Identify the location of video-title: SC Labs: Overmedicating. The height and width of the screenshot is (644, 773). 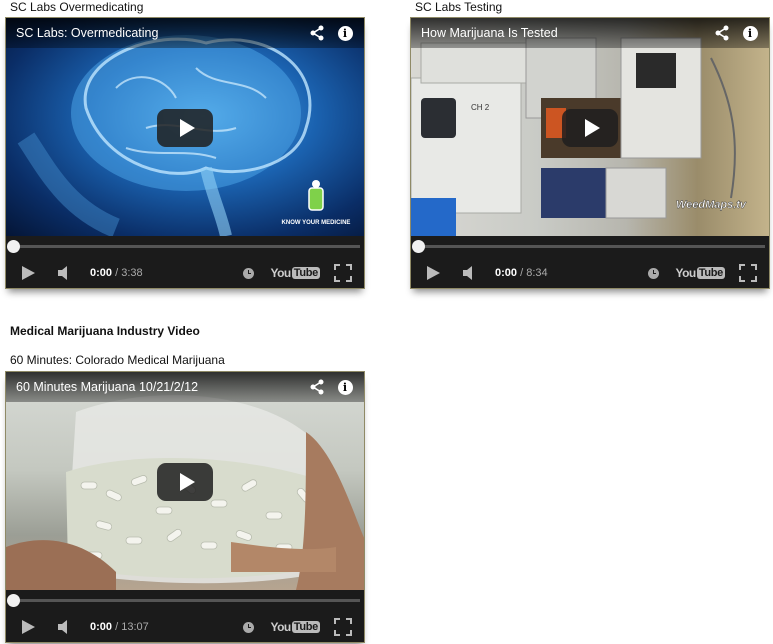
(157, 33).